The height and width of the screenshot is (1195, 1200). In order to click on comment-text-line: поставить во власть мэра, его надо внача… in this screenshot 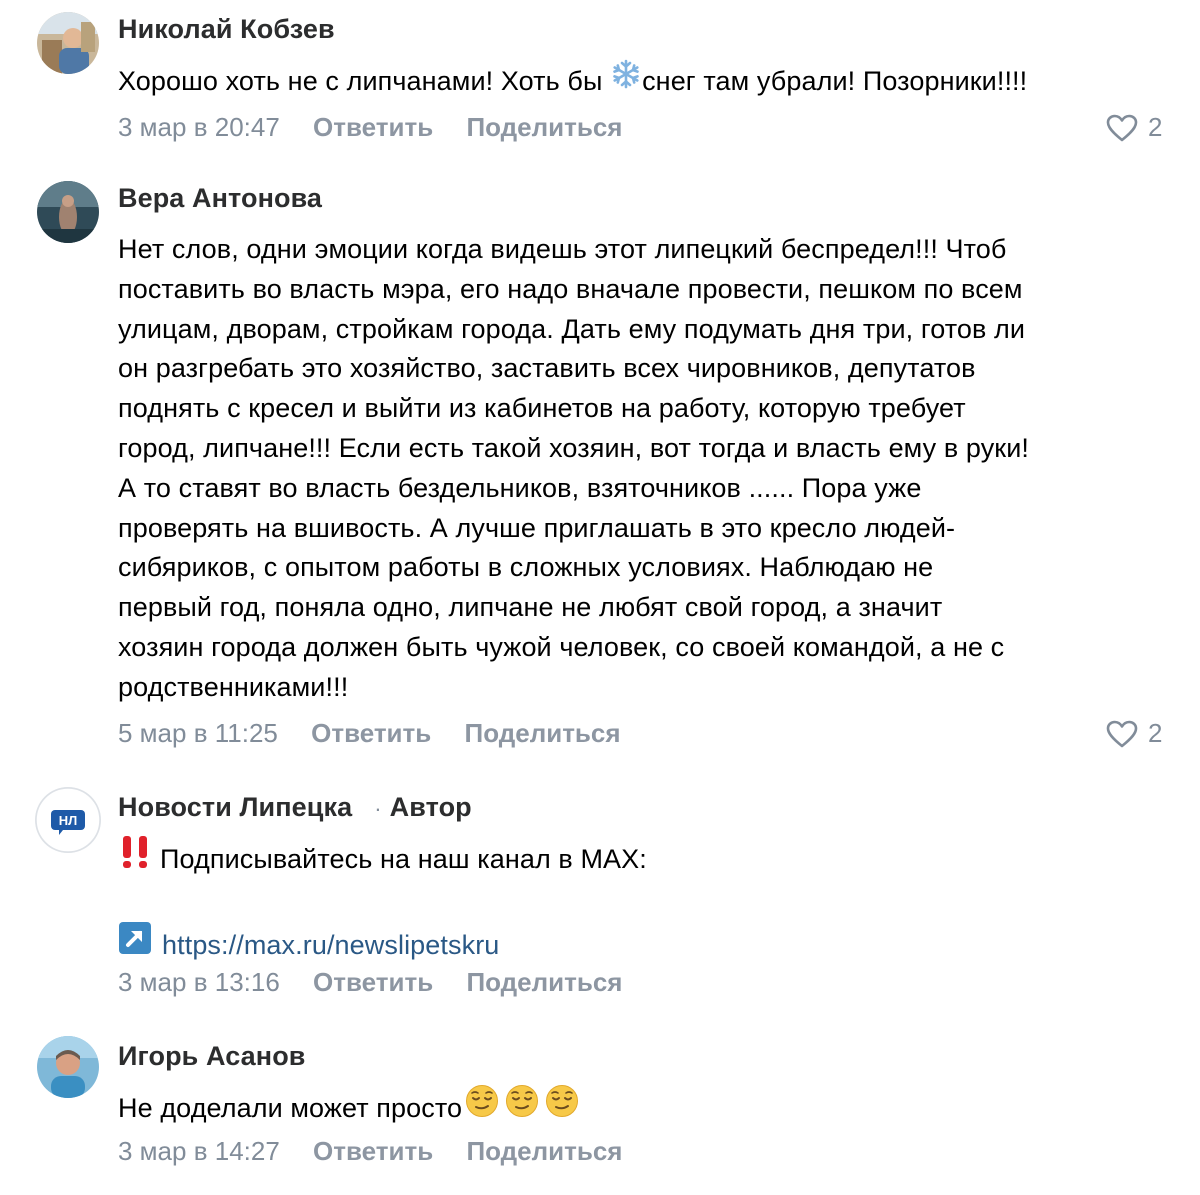, I will do `click(570, 288)`.